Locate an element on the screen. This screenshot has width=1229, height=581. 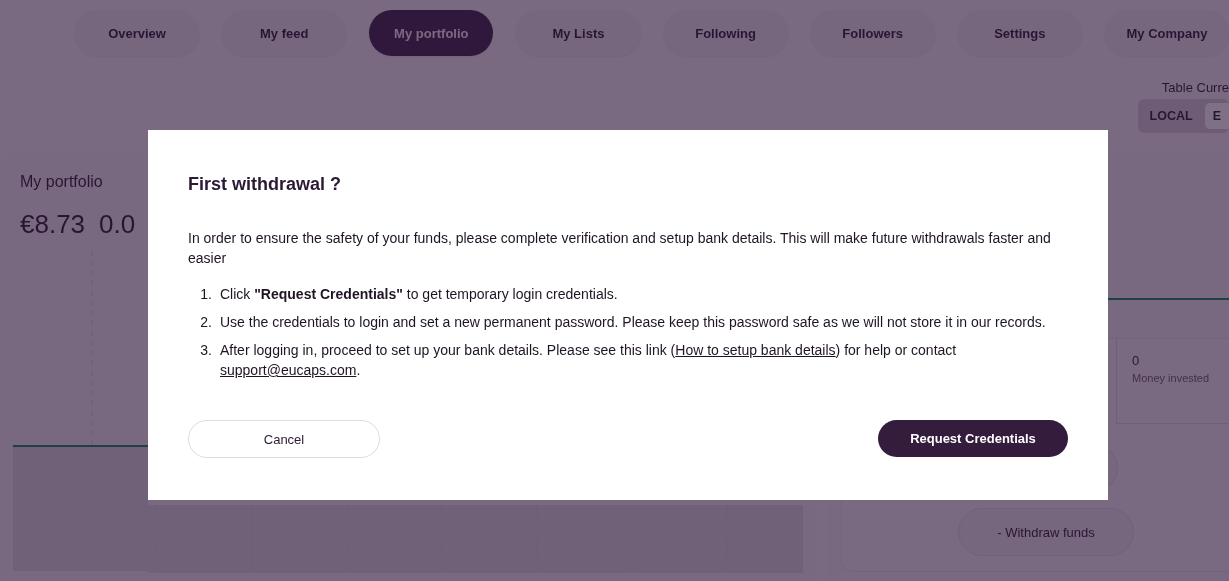
currency-label: Table Curre is located at coordinates (1195, 87).